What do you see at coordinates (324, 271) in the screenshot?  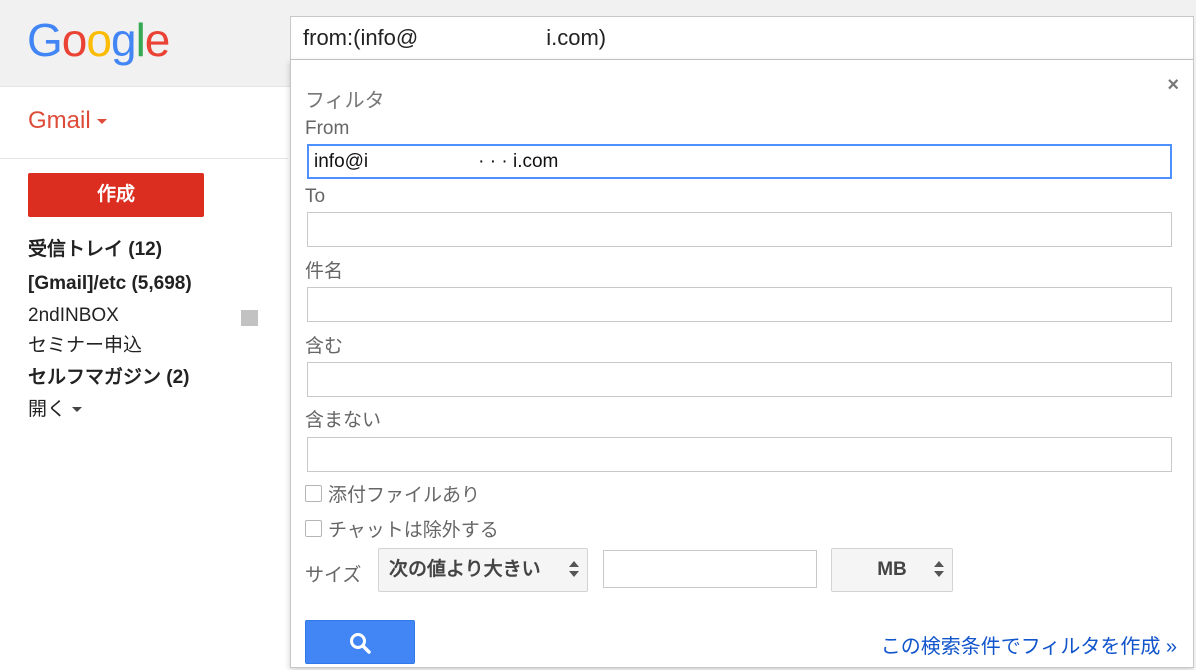 I see `subject-label: 件名` at bounding box center [324, 271].